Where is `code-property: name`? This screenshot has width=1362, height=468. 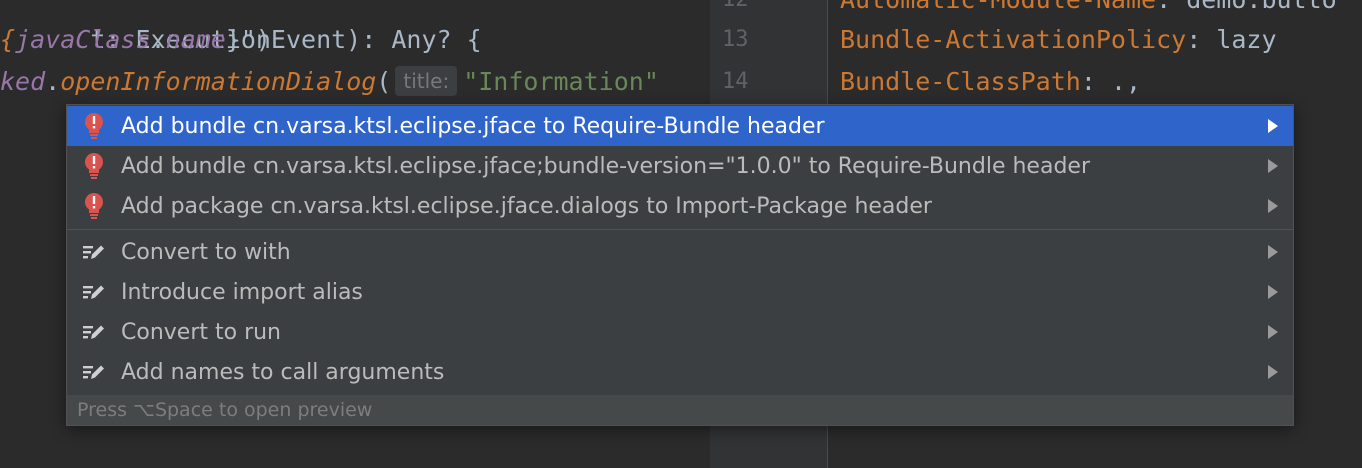
code-property: name is located at coordinates (195, 39).